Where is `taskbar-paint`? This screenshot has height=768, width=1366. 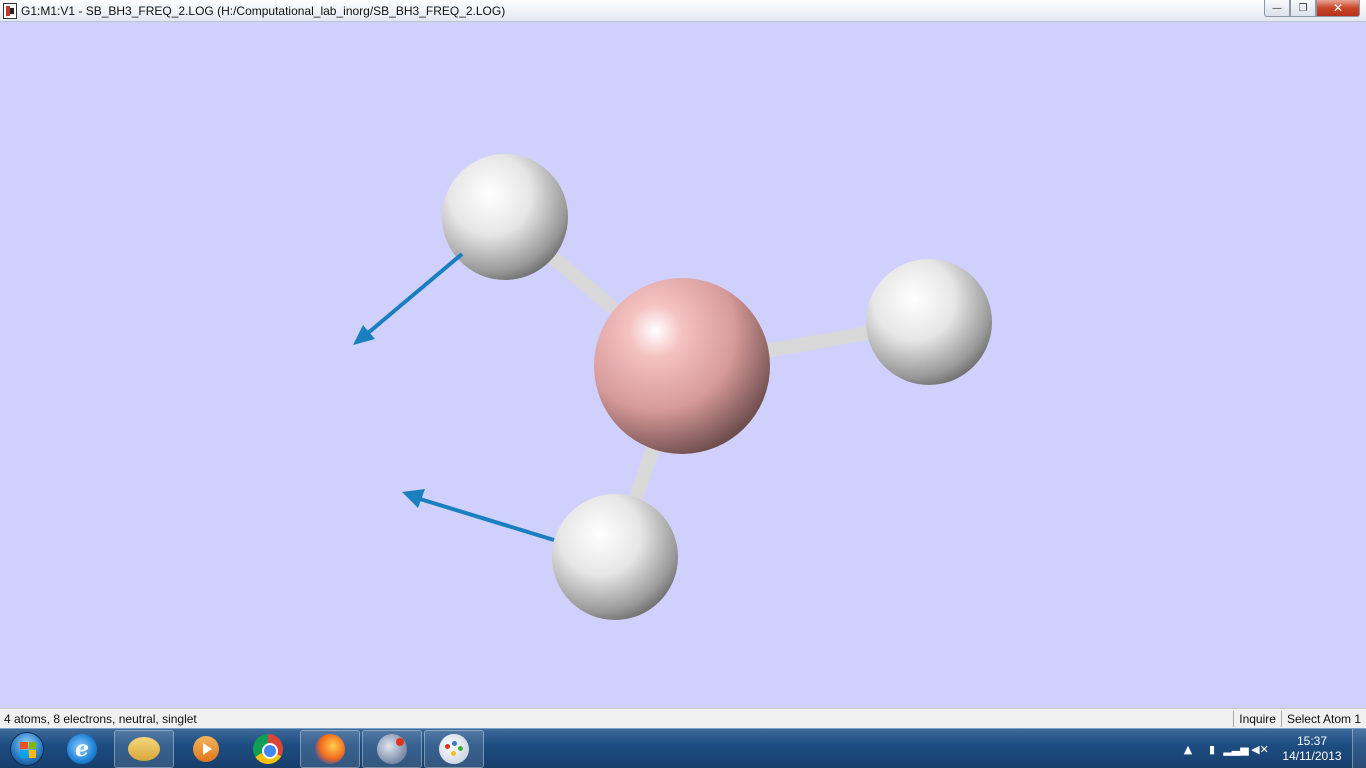 taskbar-paint is located at coordinates (454, 748).